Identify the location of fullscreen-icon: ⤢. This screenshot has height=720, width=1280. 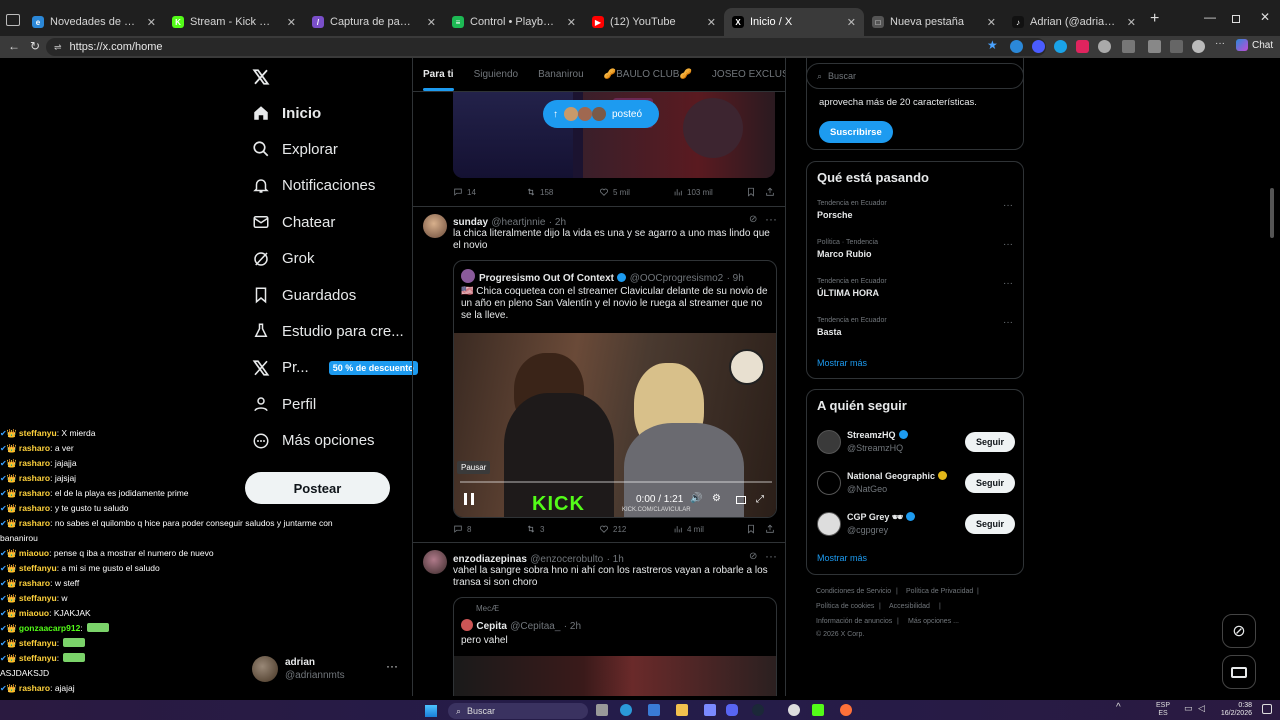
(760, 499).